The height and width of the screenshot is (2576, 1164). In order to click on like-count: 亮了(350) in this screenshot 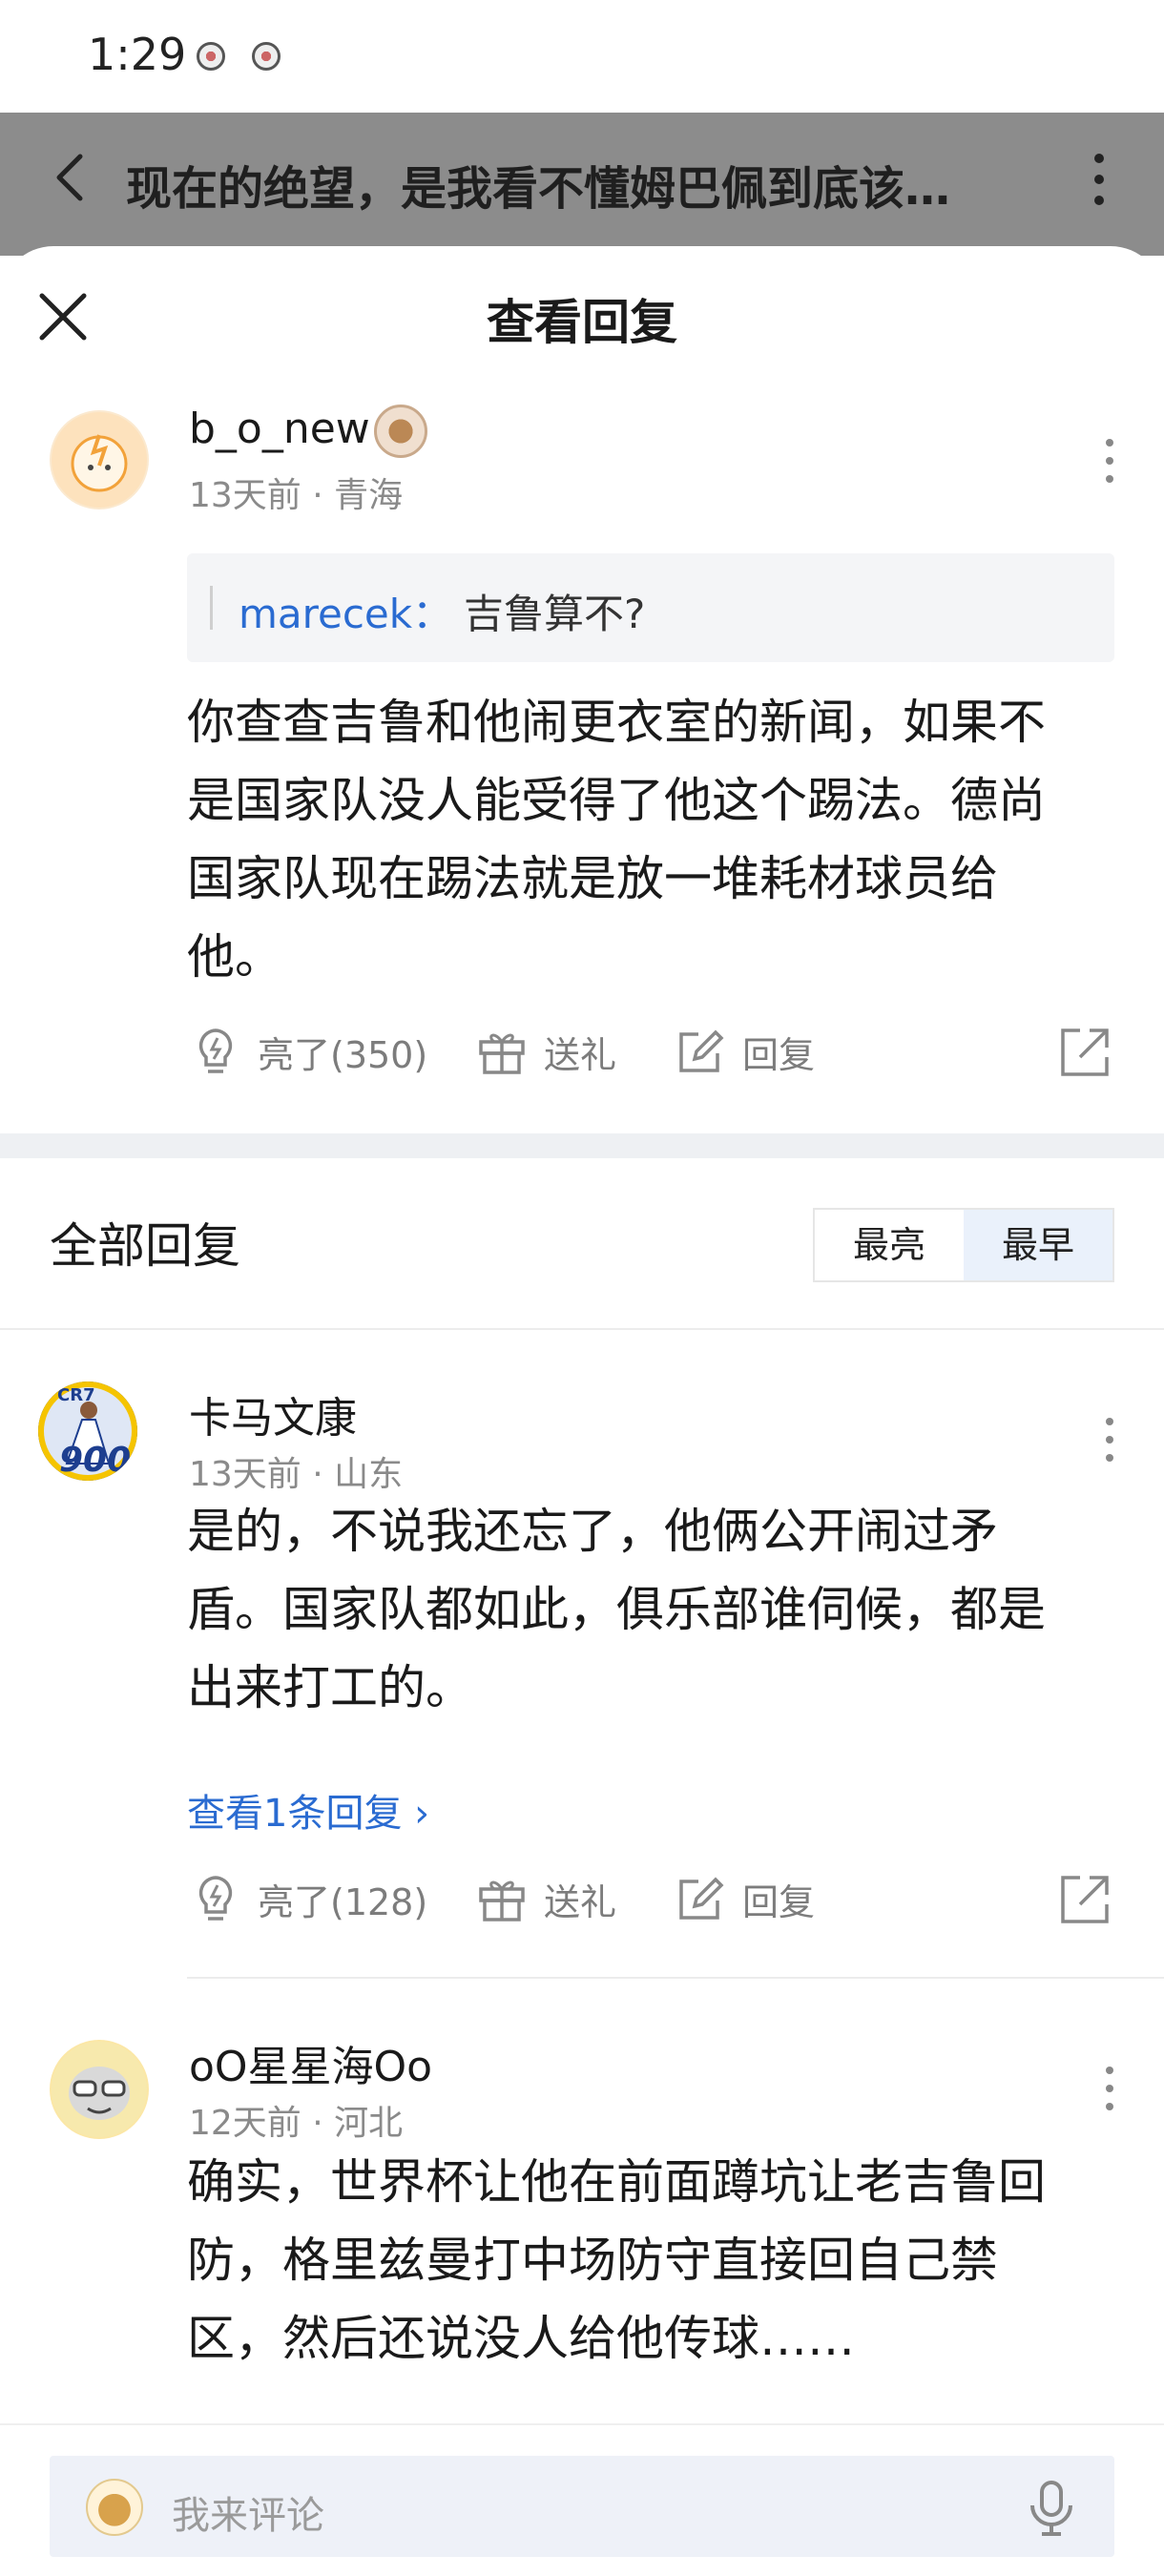, I will do `click(343, 1054)`.